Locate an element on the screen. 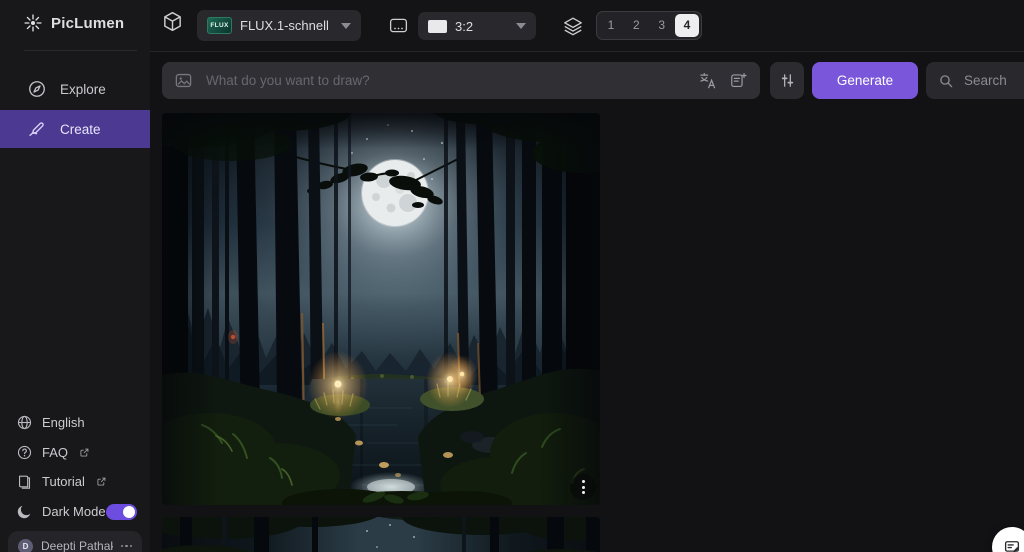 This screenshot has height=552, width=1024. pen-icon is located at coordinates (37, 129).